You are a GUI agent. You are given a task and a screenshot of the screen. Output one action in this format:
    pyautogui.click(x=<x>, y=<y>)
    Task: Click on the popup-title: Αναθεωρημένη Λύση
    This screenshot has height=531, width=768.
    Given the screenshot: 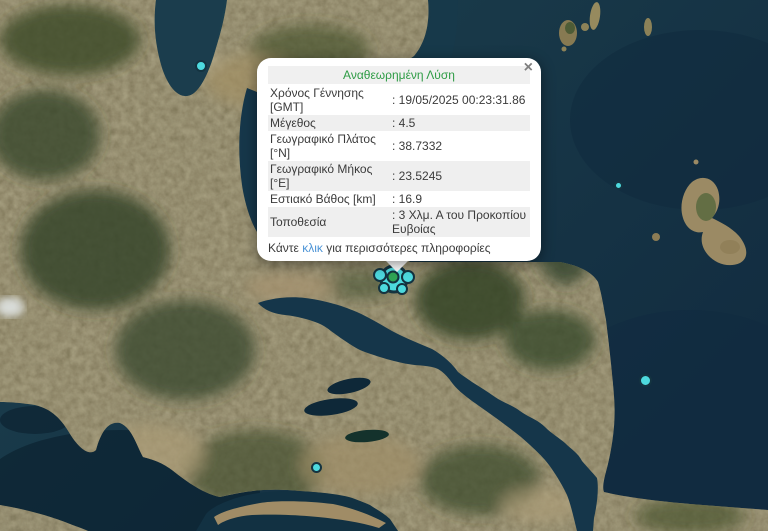 What is the action you would take?
    pyautogui.click(x=399, y=75)
    